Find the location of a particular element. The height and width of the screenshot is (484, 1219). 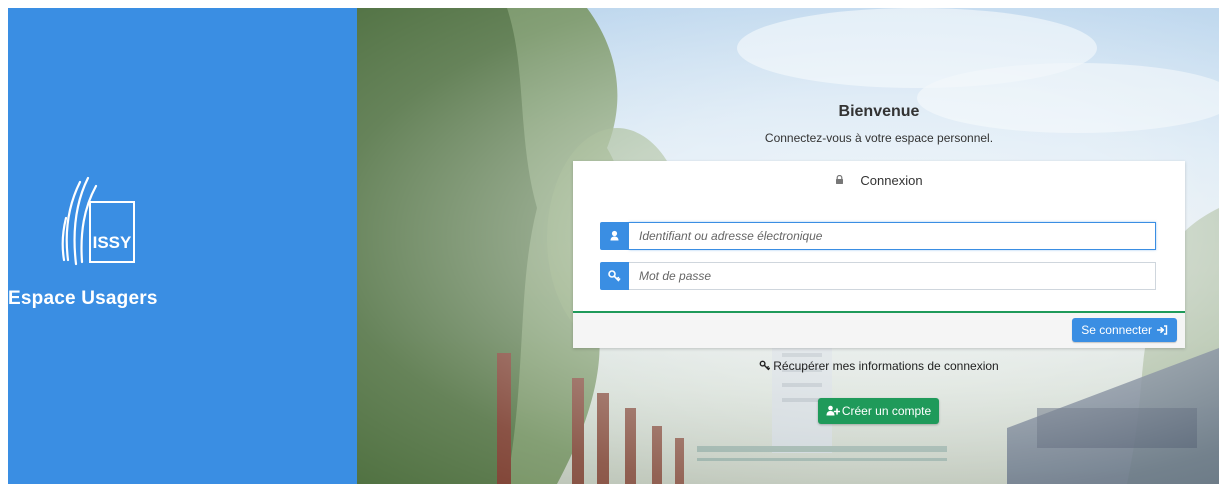

brand-title: Espace Usagers is located at coordinates (83, 298).